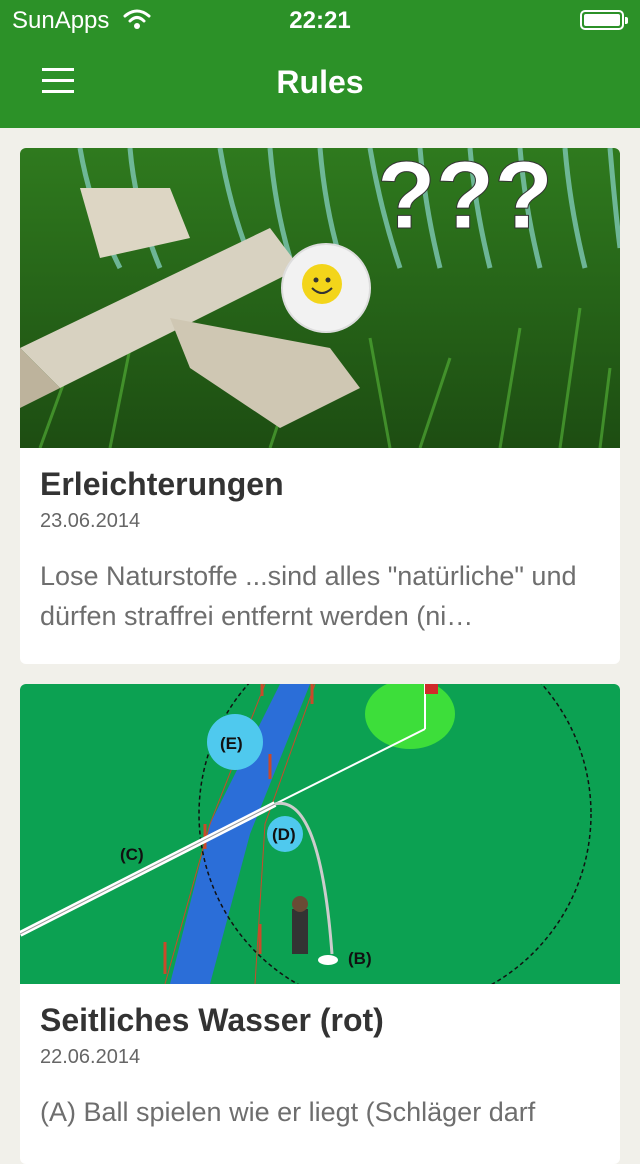 This screenshot has height=1164, width=640. What do you see at coordinates (90, 1057) in the screenshot?
I see `article-date: 22.06.2014` at bounding box center [90, 1057].